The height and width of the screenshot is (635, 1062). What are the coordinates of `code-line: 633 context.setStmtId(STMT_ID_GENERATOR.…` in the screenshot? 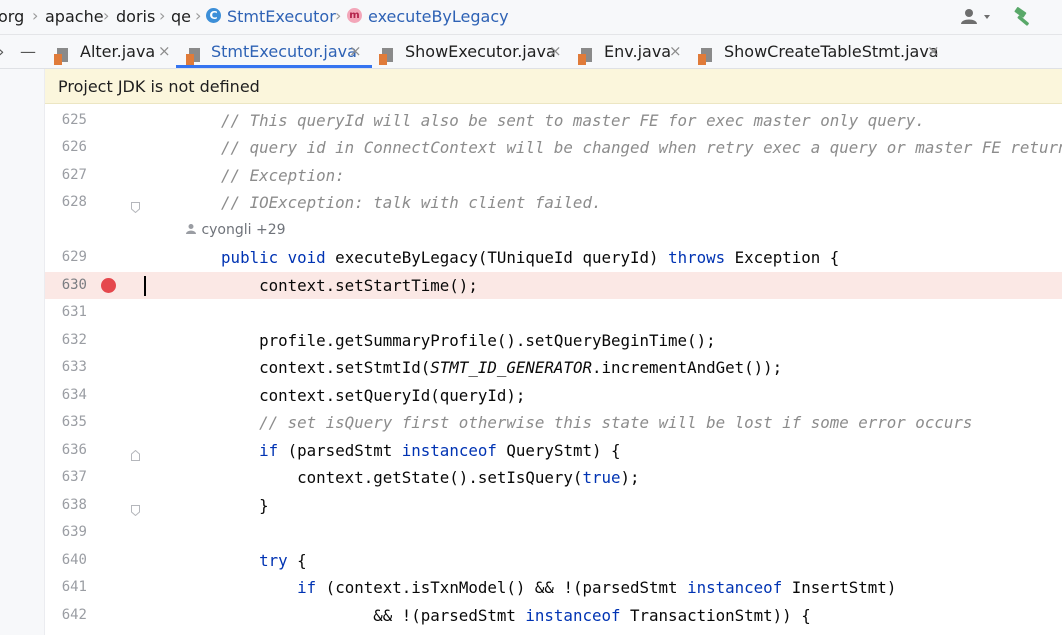 It's located at (553, 368).